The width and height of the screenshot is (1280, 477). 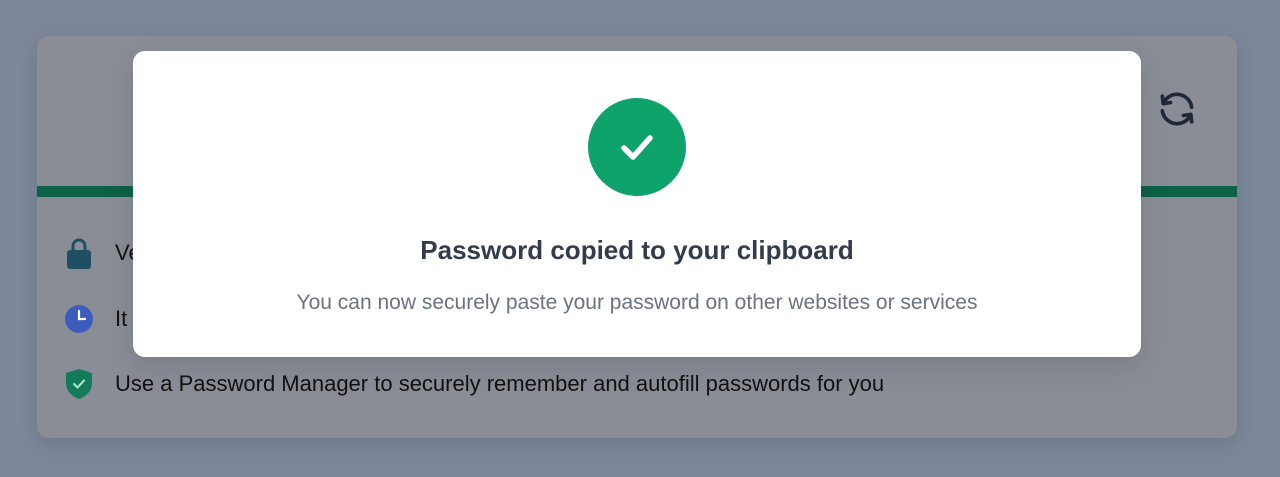 What do you see at coordinates (637, 147) in the screenshot?
I see `check-circle-icon` at bounding box center [637, 147].